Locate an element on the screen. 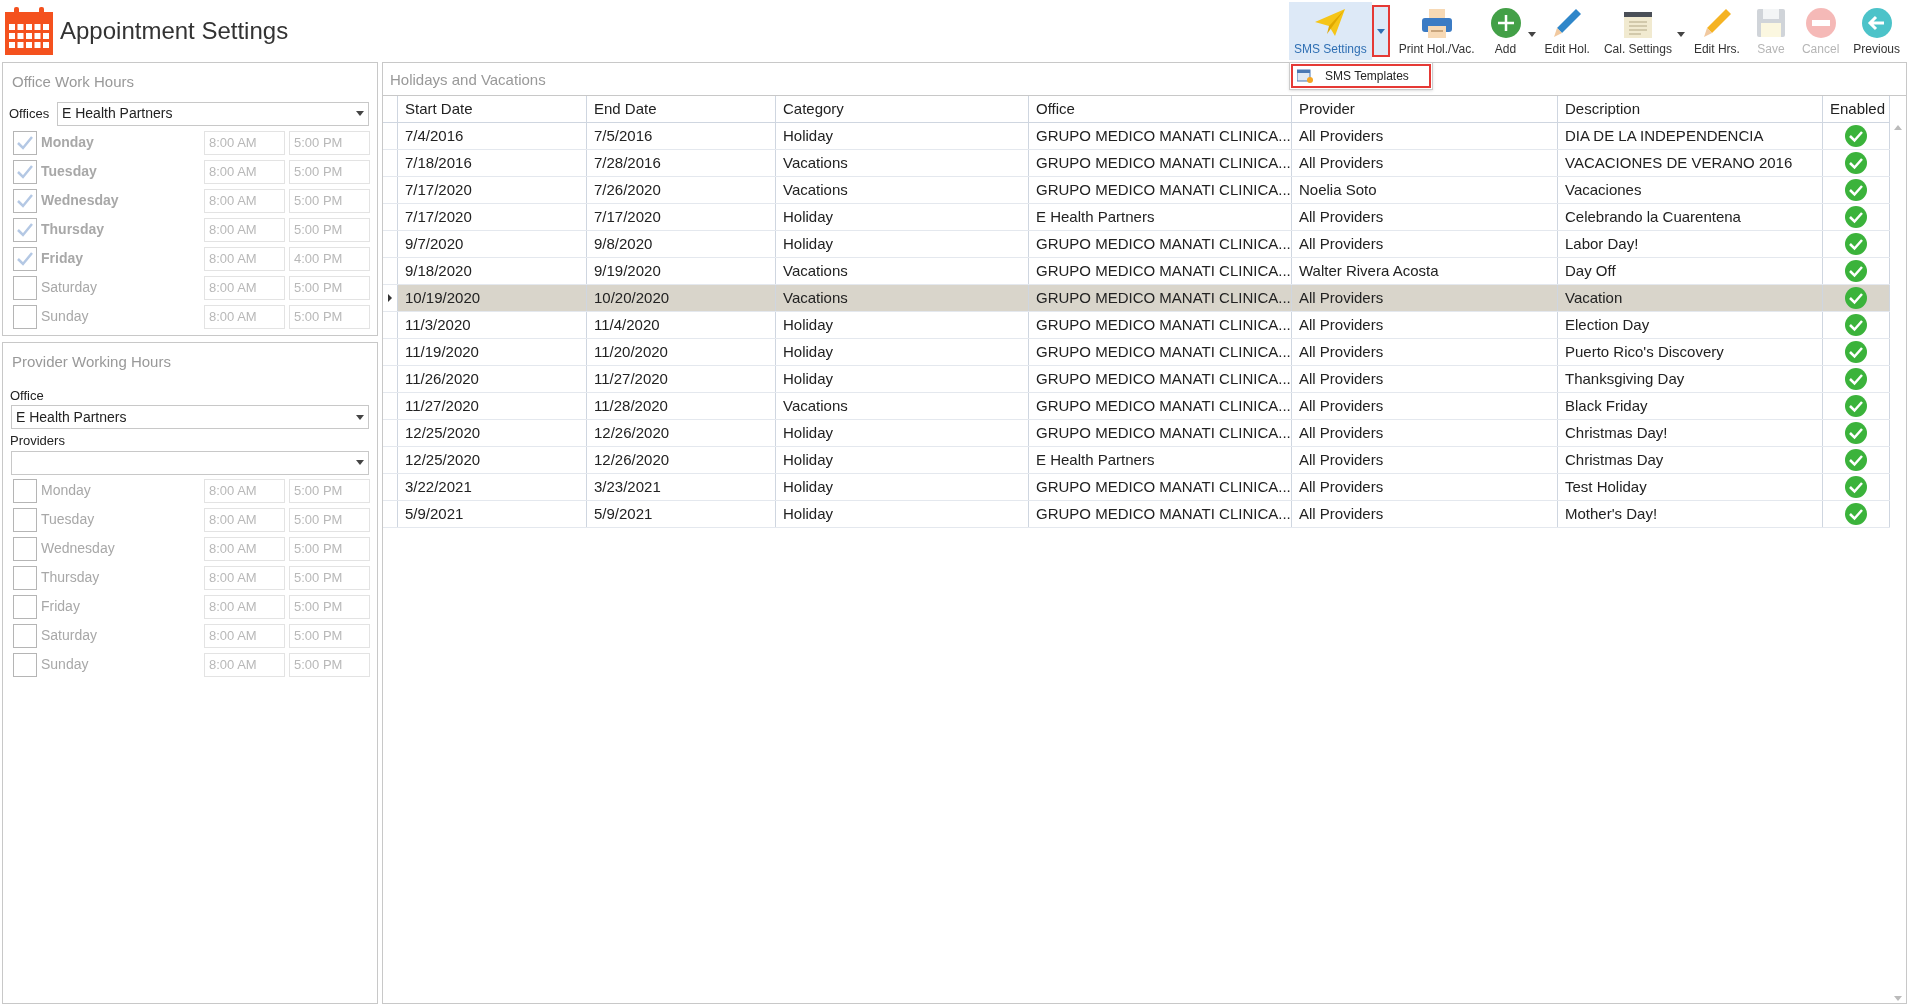  table-cell: 7/28/2016 is located at coordinates (681, 163).